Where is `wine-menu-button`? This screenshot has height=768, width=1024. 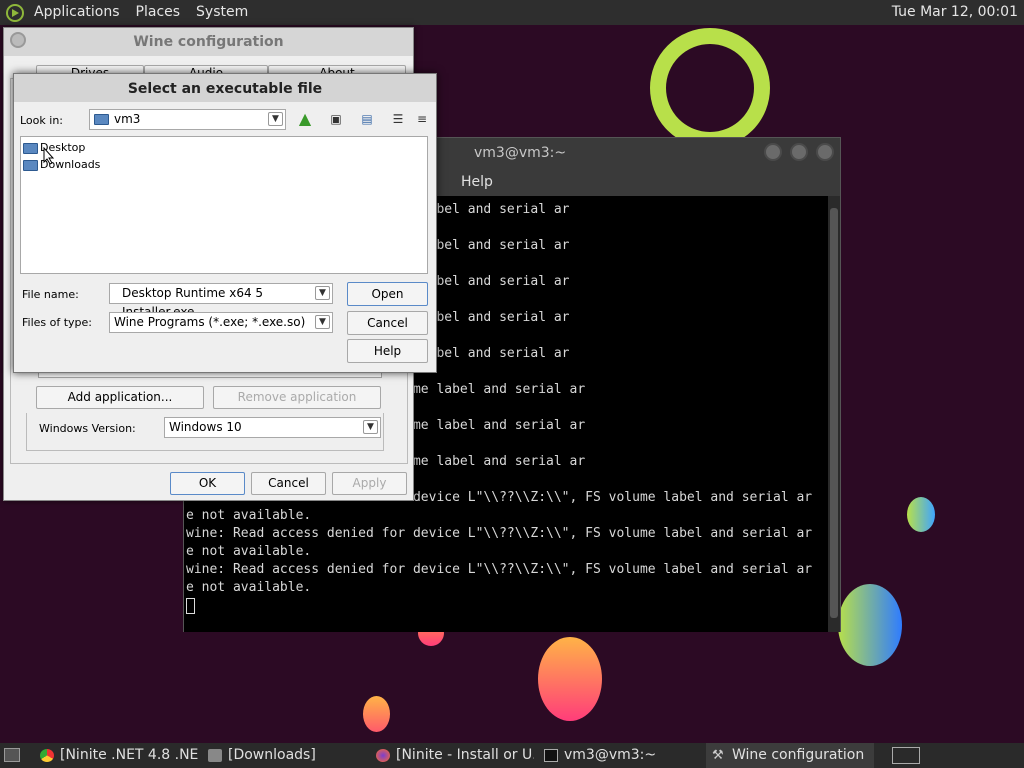 wine-menu-button is located at coordinates (18, 40).